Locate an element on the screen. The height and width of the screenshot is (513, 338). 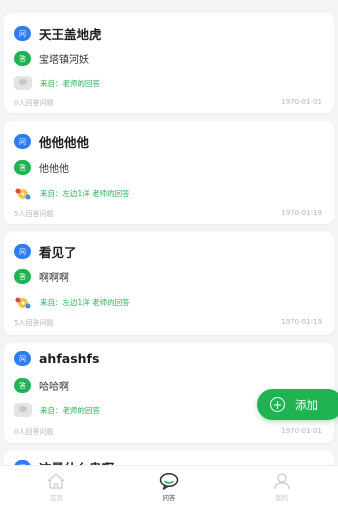
question-title: 天王盖地虎 is located at coordinates (70, 34).